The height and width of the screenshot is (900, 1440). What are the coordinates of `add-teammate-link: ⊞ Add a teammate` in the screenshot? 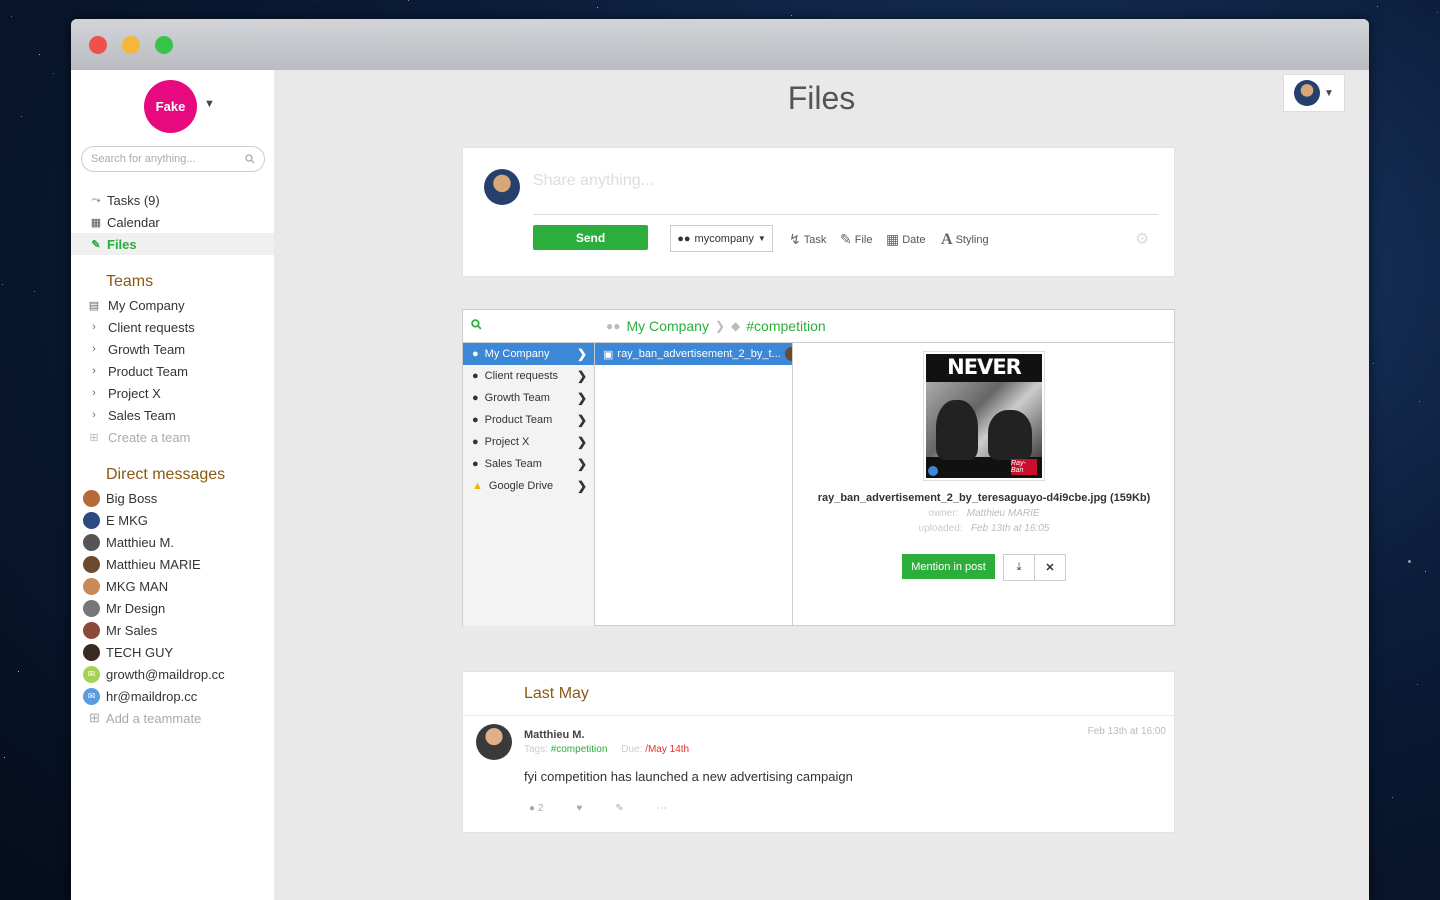 It's located at (178, 718).